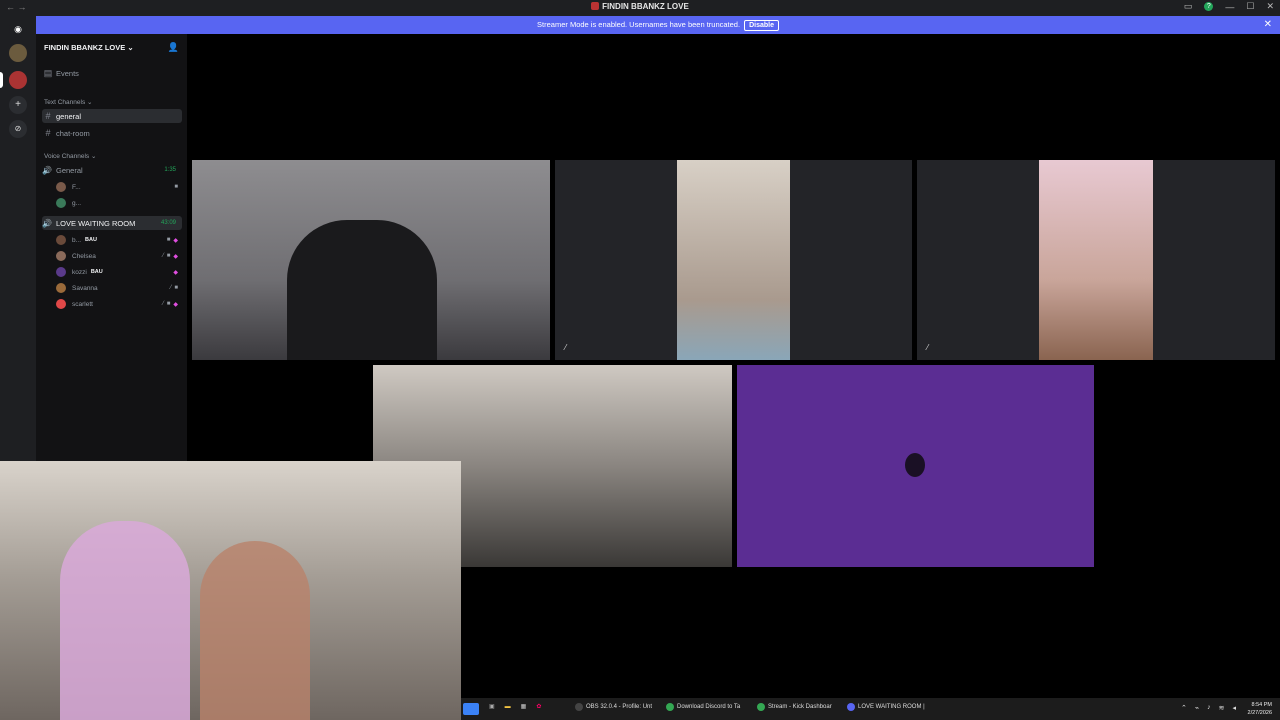 This screenshot has width=1280, height=720. I want to click on window-title: FINDIN BBANKZ LOVE, so click(640, 6).